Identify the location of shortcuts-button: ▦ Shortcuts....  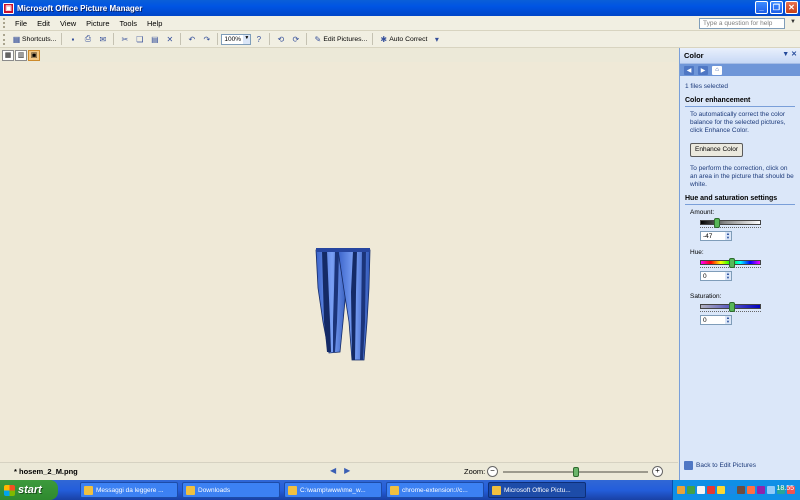
(33, 39).